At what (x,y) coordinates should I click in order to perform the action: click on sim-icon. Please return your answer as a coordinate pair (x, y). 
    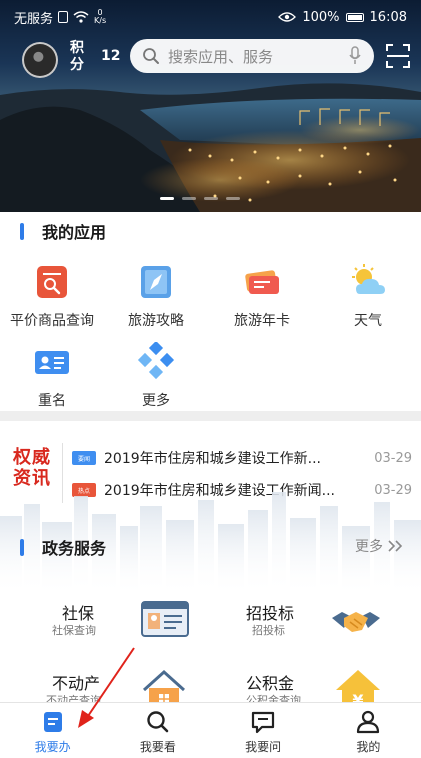
    Looking at the image, I should click on (63, 17).